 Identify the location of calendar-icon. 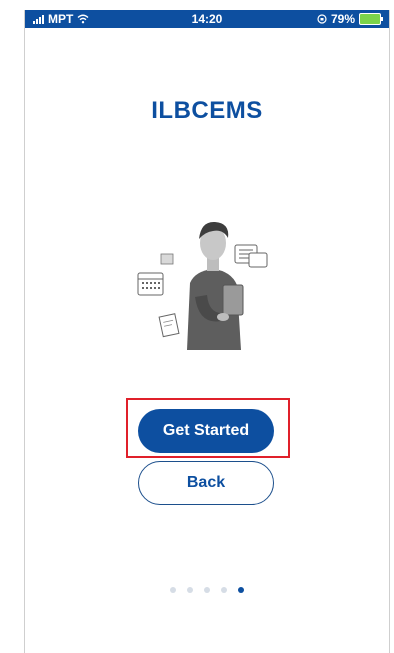
(150, 284).